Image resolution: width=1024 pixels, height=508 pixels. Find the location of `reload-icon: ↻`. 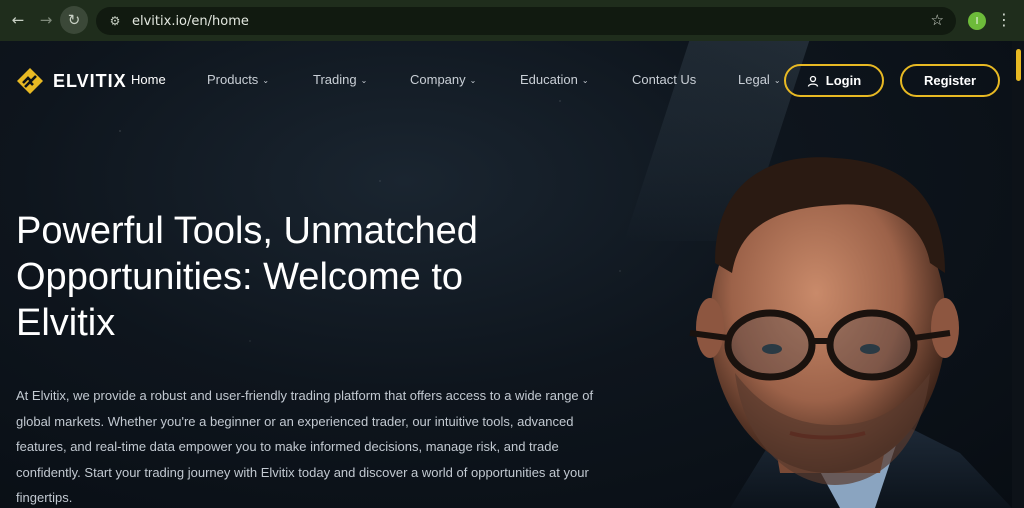

reload-icon: ↻ is located at coordinates (74, 20).